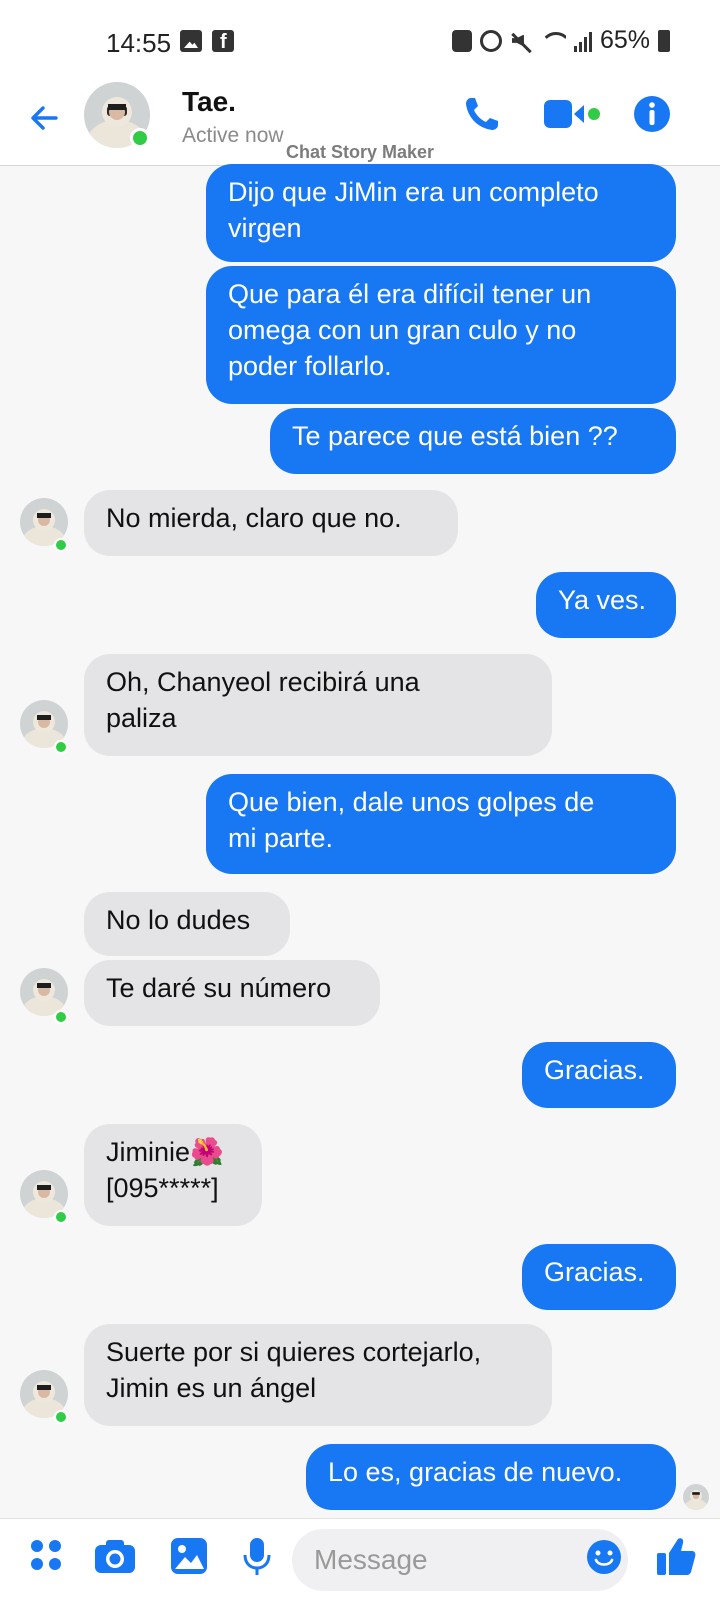 Image resolution: width=720 pixels, height=1600 pixels. What do you see at coordinates (460, 1560) in the screenshot?
I see `message-input` at bounding box center [460, 1560].